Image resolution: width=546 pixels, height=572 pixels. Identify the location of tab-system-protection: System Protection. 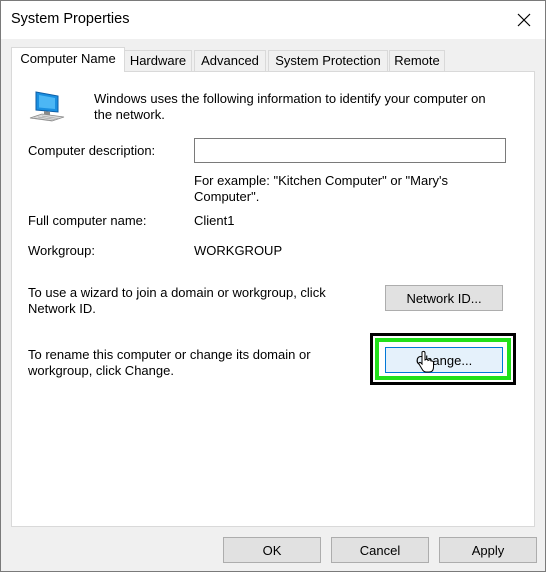
(328, 60).